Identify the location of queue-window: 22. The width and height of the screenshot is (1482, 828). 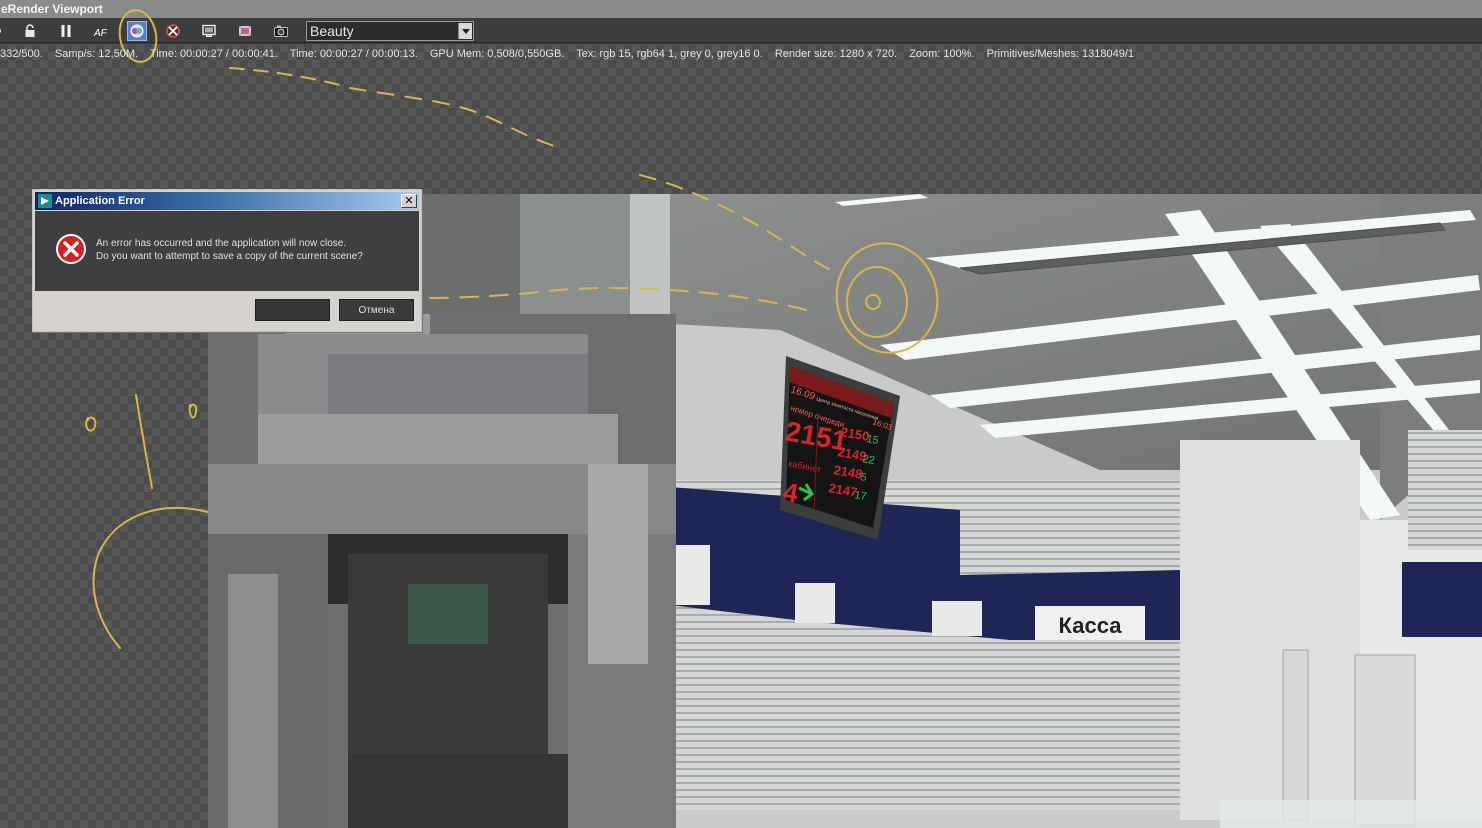
(868, 460).